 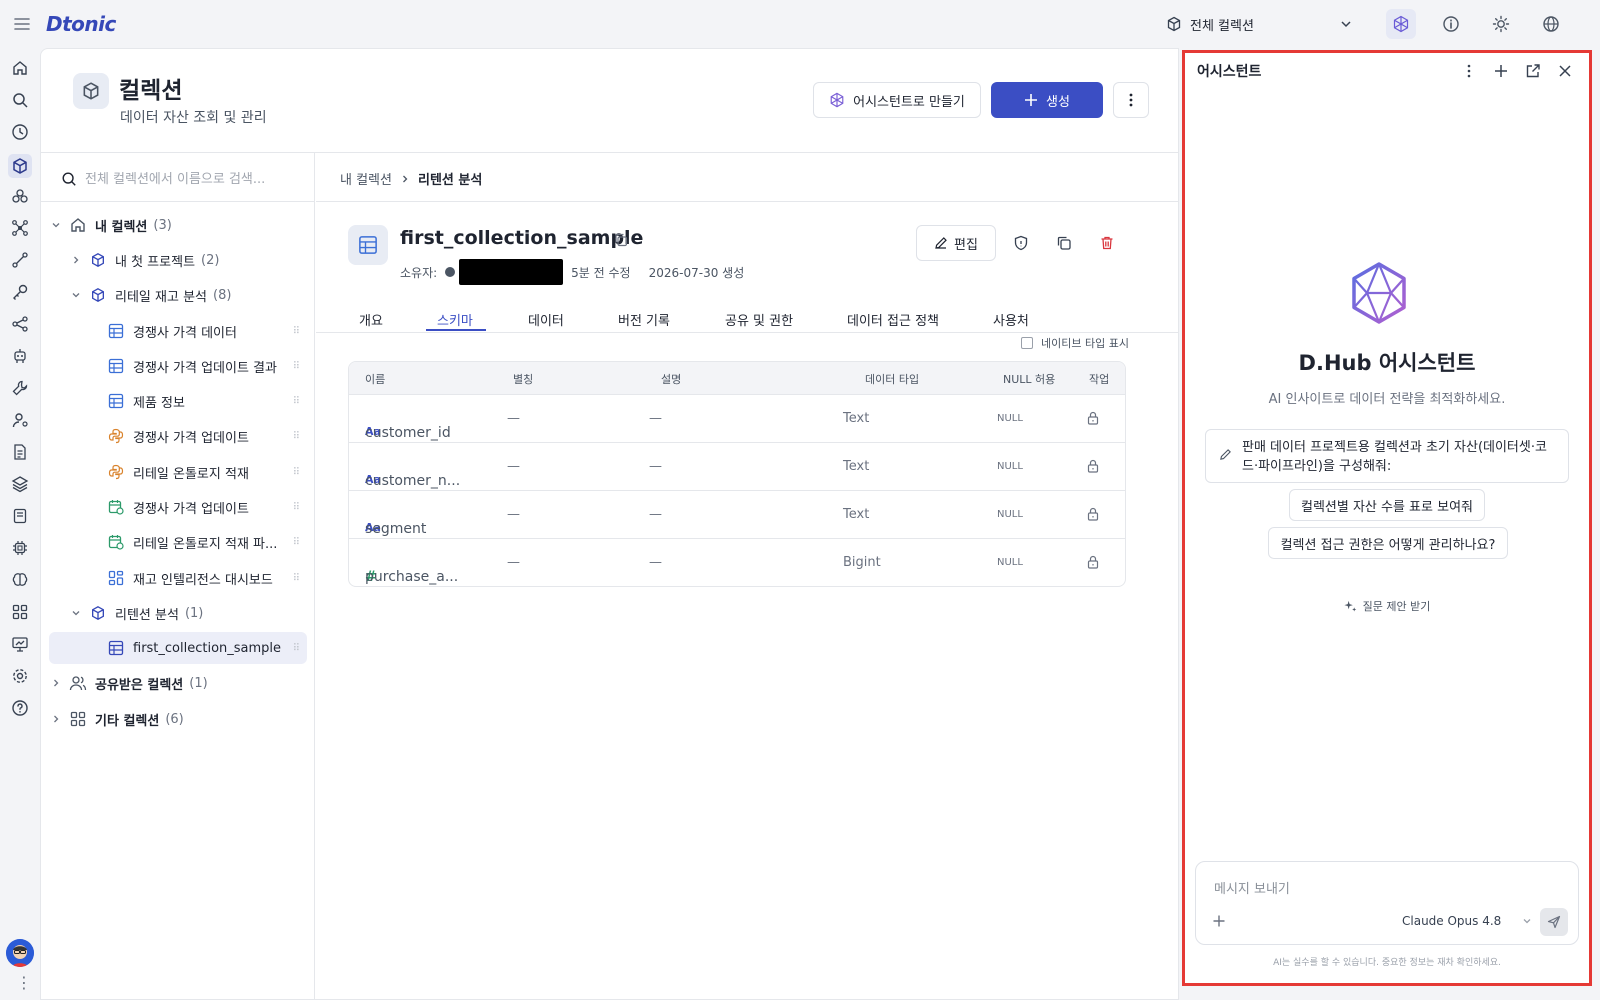 What do you see at coordinates (1047, 100) in the screenshot?
I see `create-button: 생성` at bounding box center [1047, 100].